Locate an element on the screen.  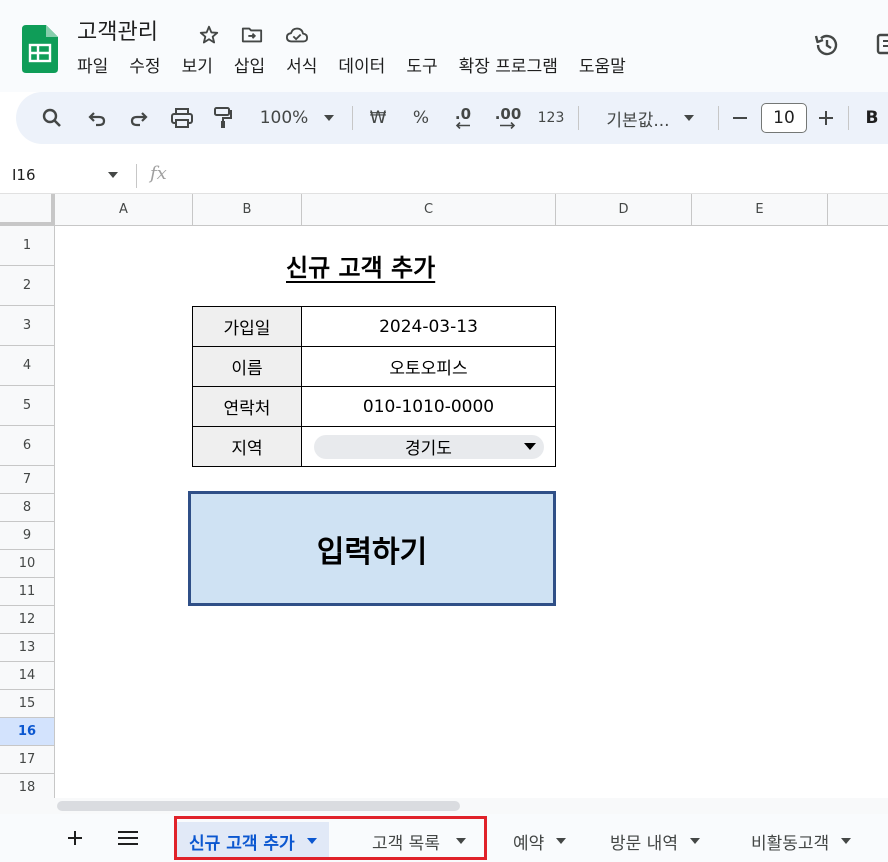
zoom-dropdown: 100% is located at coordinates (297, 118).